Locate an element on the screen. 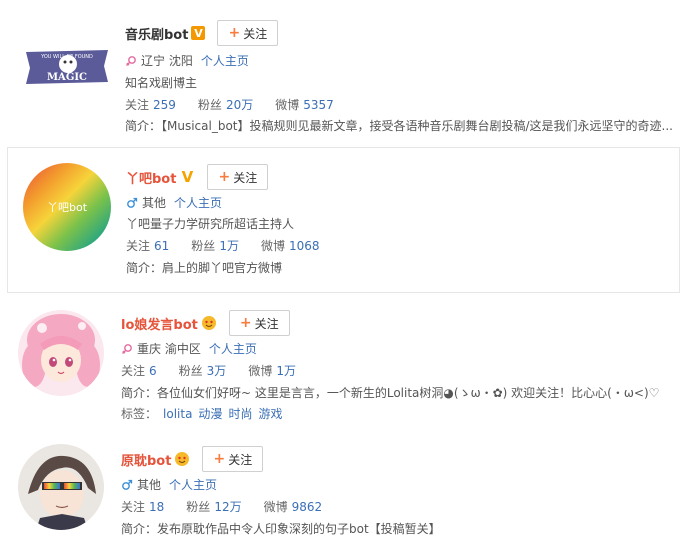  user-tags: 标签： lolita 动漫 时尚 游戏 is located at coordinates (202, 414).